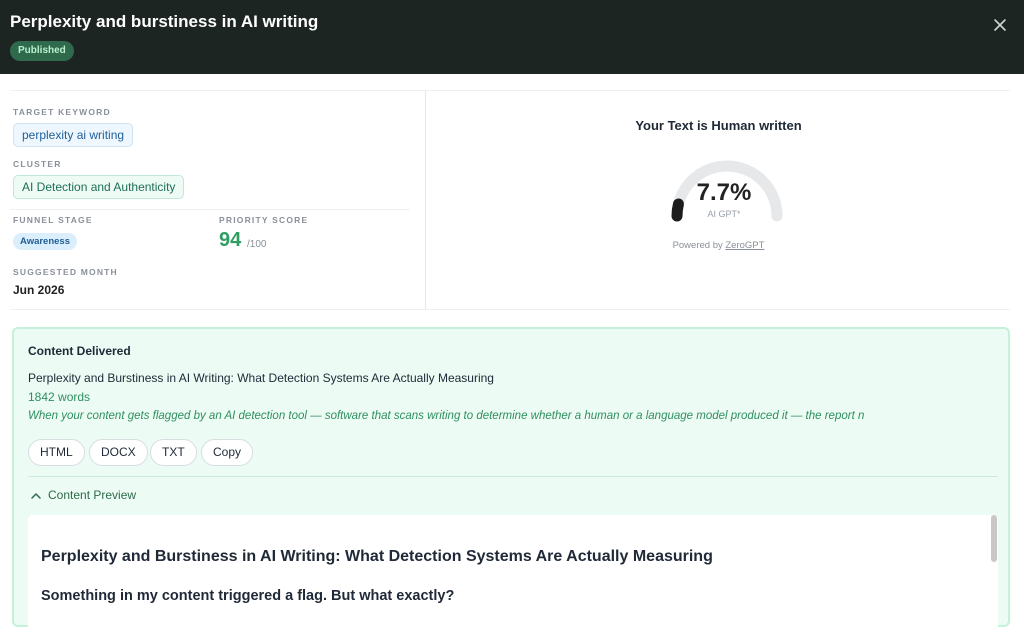 This screenshot has height=635, width=1024. I want to click on detection-title: Your Text is Human written, so click(718, 125).